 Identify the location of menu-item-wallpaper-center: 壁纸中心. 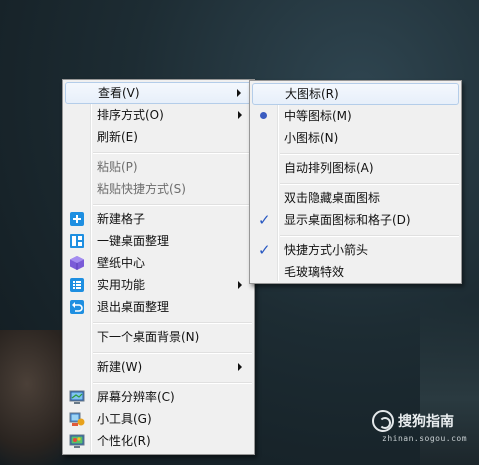
(158, 263).